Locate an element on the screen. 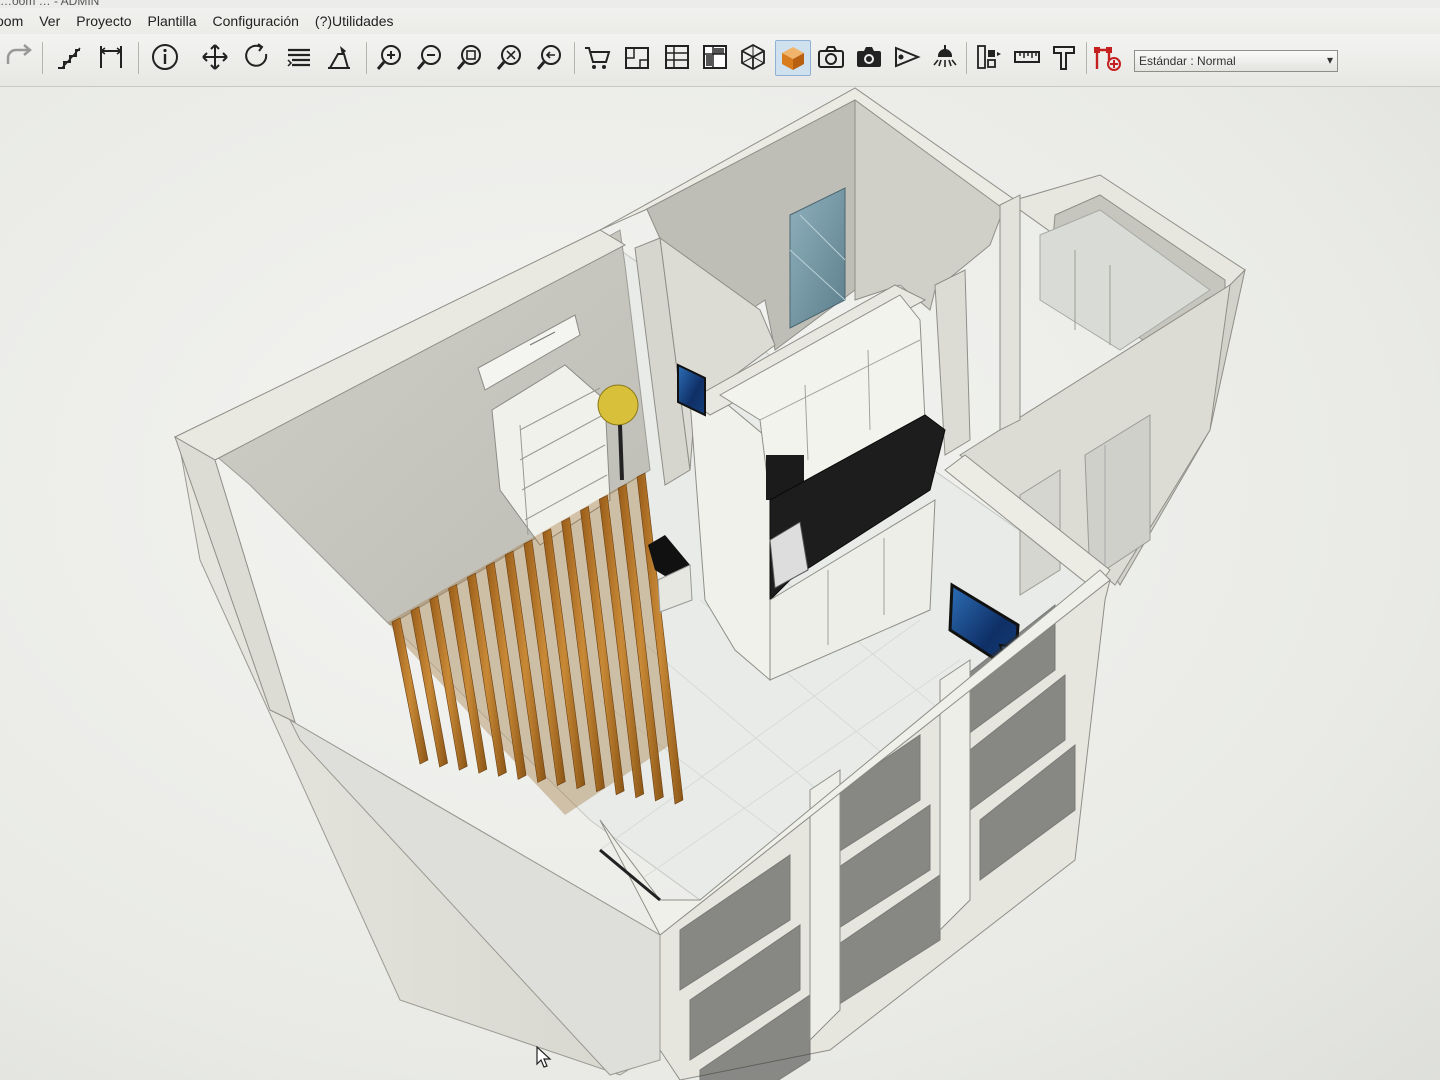 The image size is (1440, 1080). chevron-down-icon: ▾ is located at coordinates (1329, 60).